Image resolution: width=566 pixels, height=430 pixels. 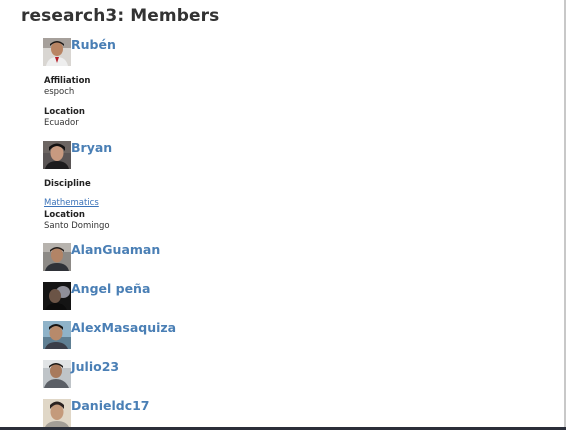 I want to click on member-name-link: Julio23, so click(x=95, y=367).